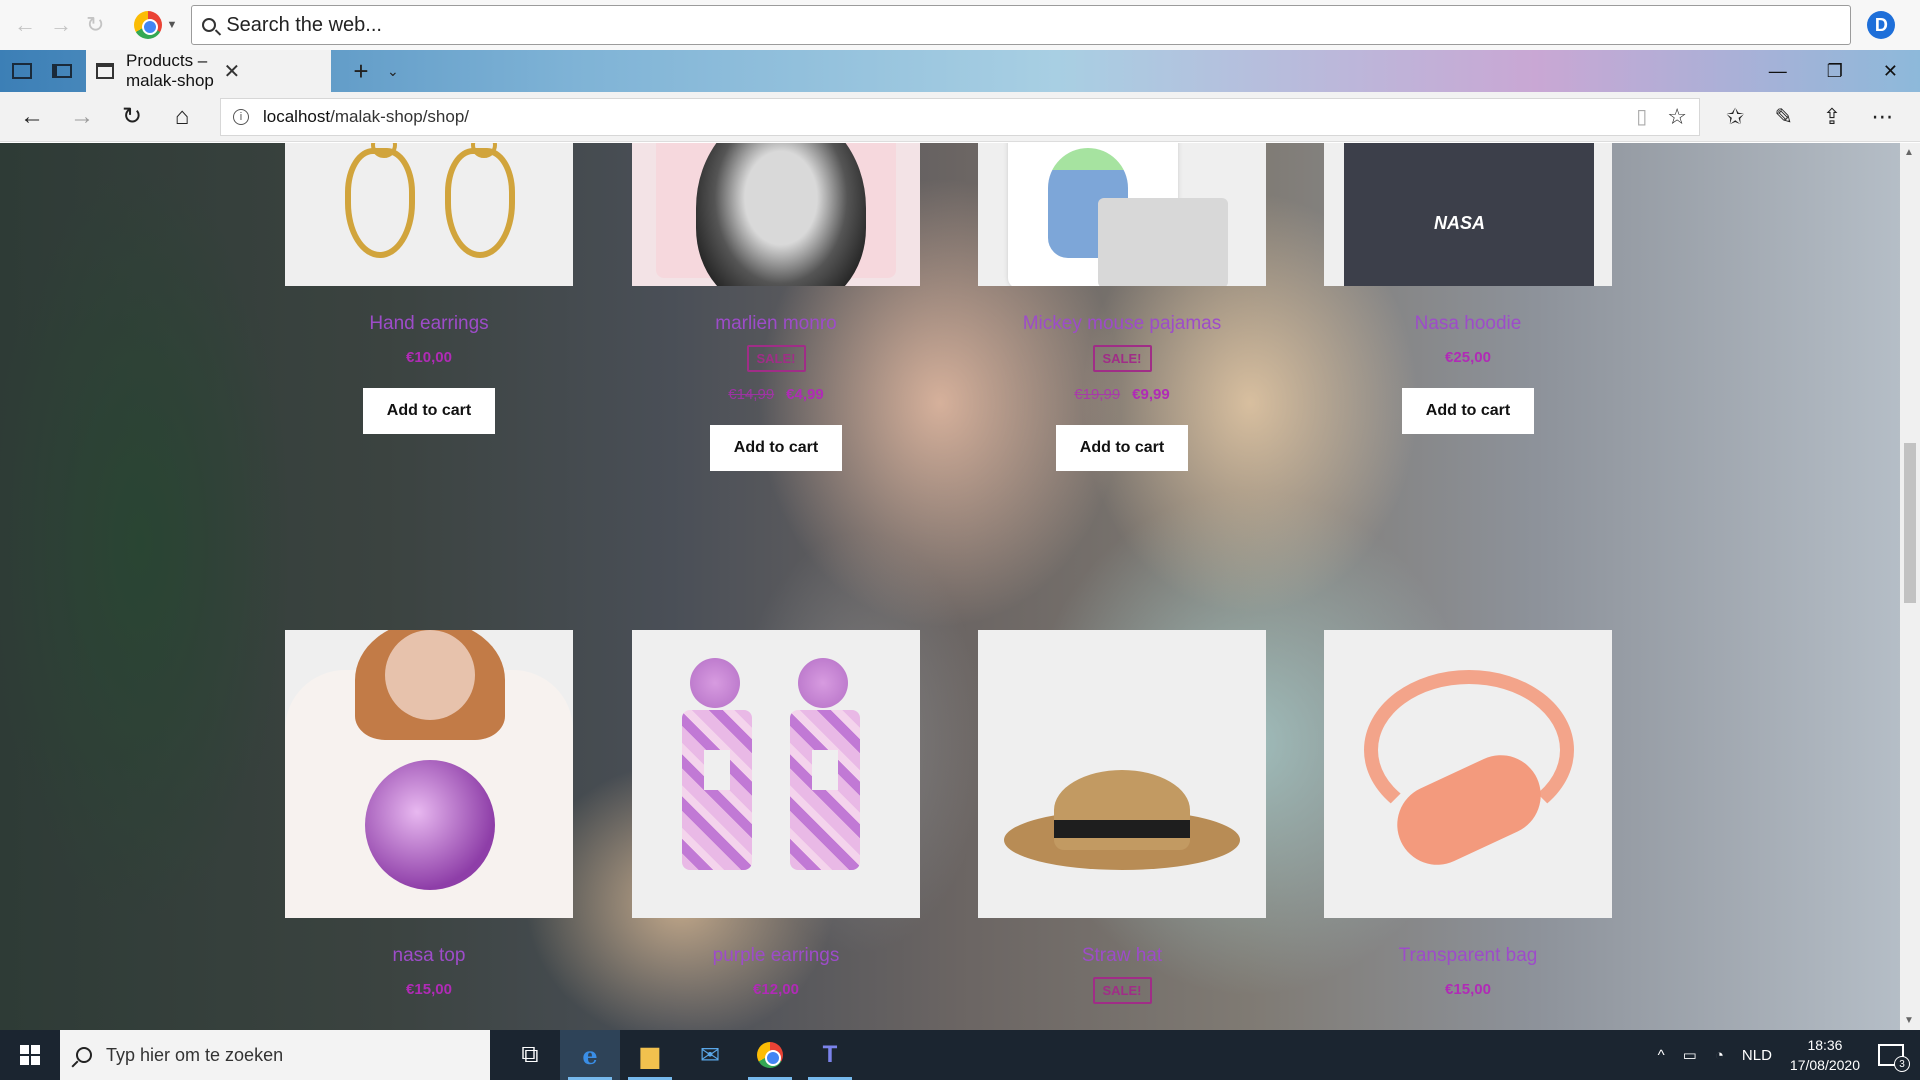 The height and width of the screenshot is (1080, 1920). What do you see at coordinates (1122, 324) in the screenshot?
I see `product-title: Mickey mouse pajamas` at bounding box center [1122, 324].